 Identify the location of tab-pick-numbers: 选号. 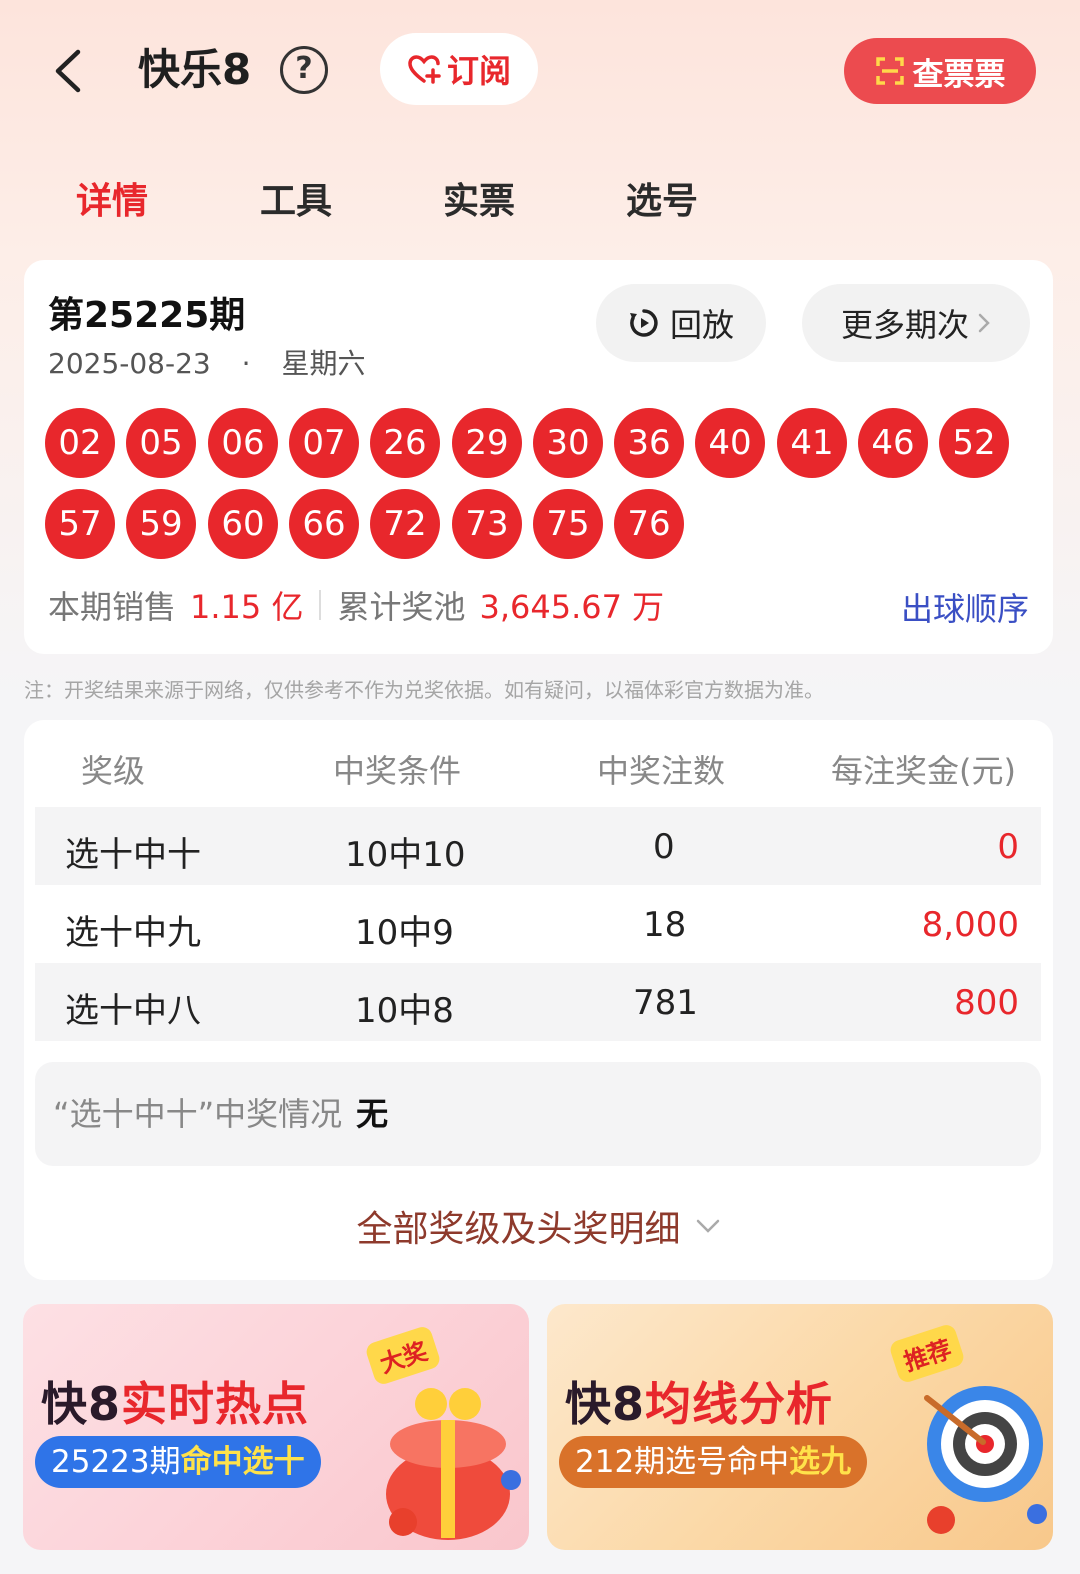
(662, 198).